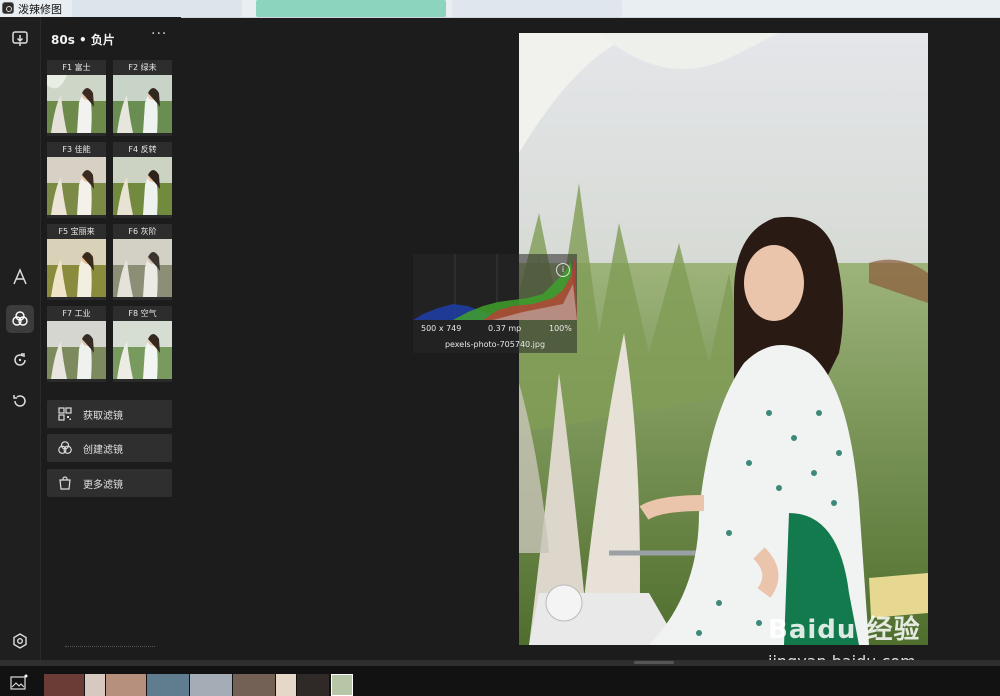 Image resolution: width=1000 pixels, height=696 pixels. Describe the element at coordinates (142, 313) in the screenshot. I see `filter-label: F8 空气` at that location.